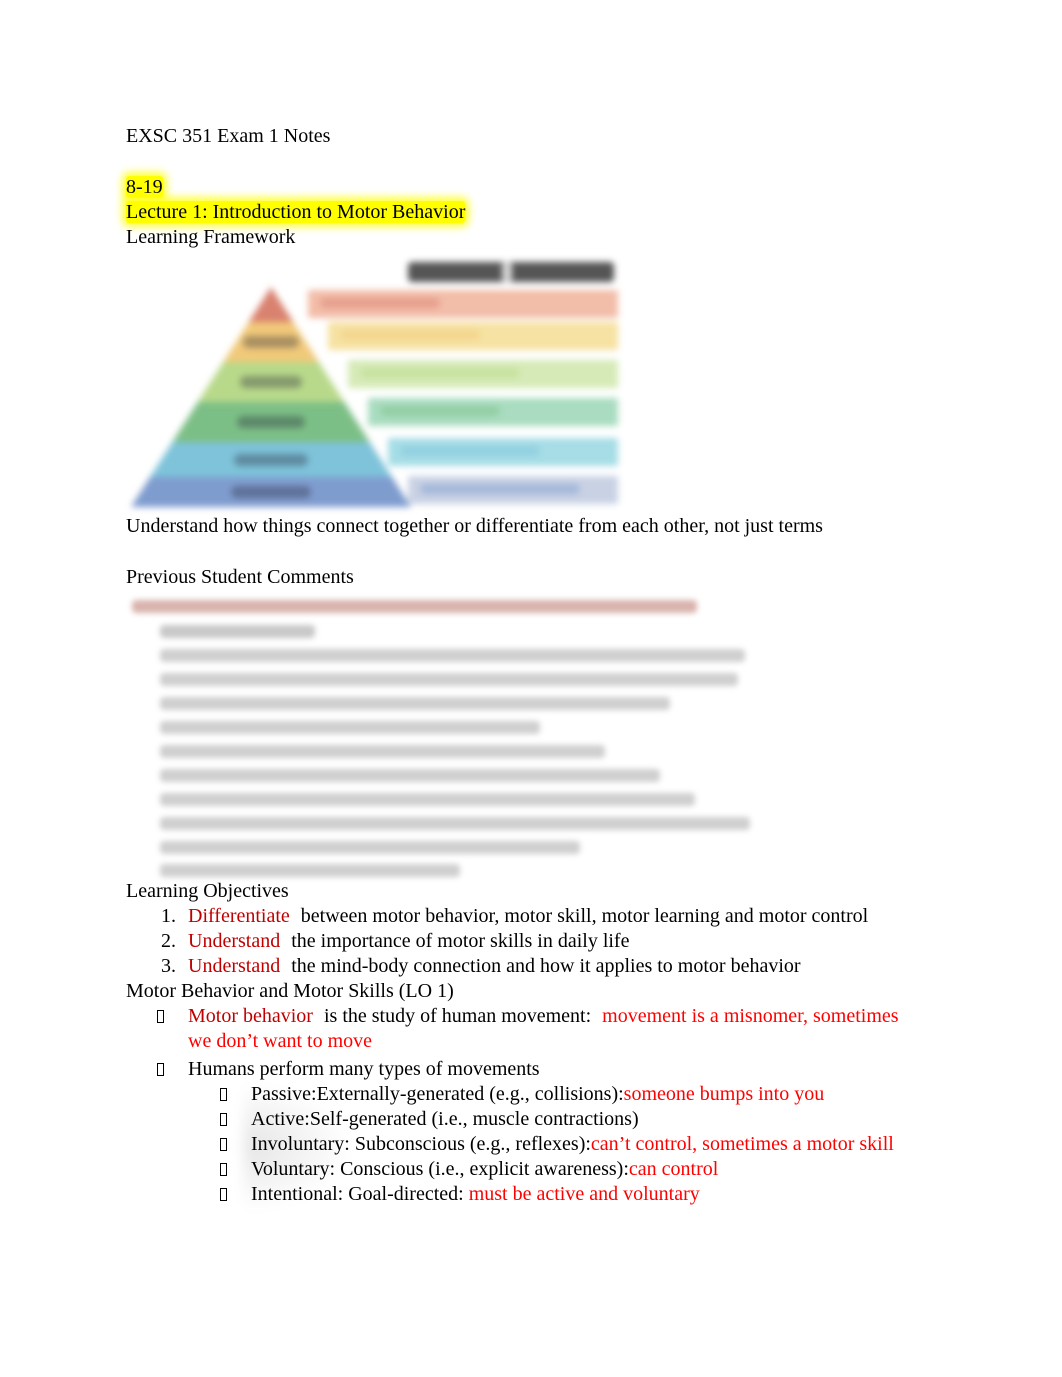 This screenshot has width=1062, height=1377. Describe the element at coordinates (240, 577) in the screenshot. I see `previous-comments-heading: Previous Student Comments` at that location.